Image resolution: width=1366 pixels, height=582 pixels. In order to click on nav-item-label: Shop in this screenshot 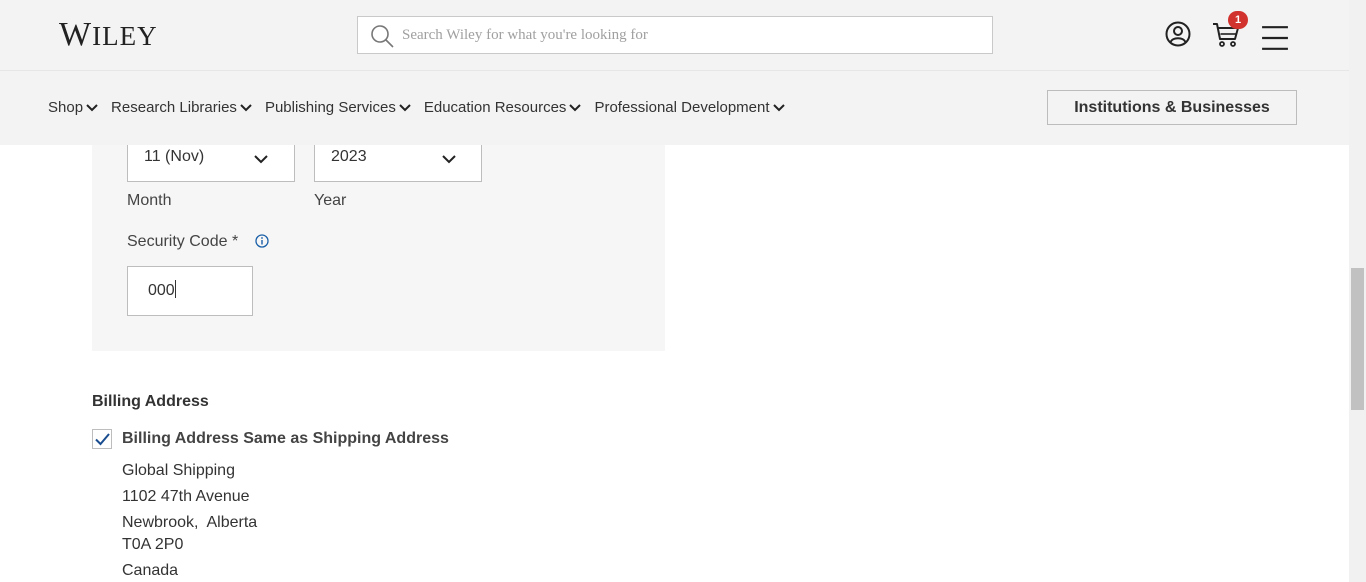, I will do `click(66, 107)`.